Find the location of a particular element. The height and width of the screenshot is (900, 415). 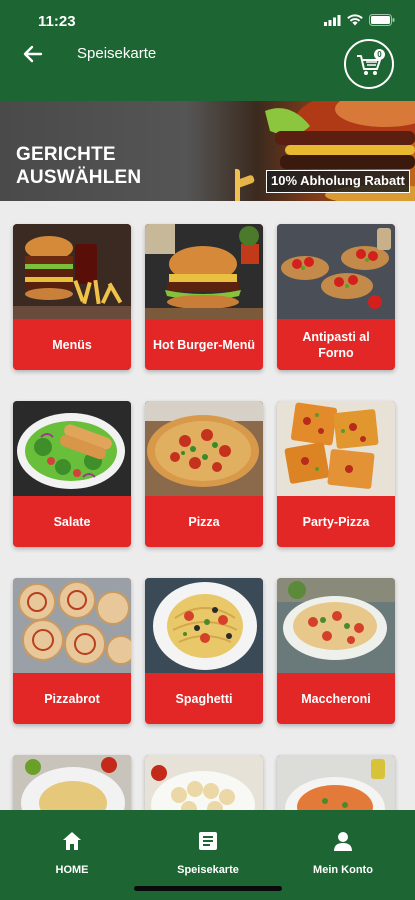

category-label: Hot Burger-Menü is located at coordinates (204, 344).